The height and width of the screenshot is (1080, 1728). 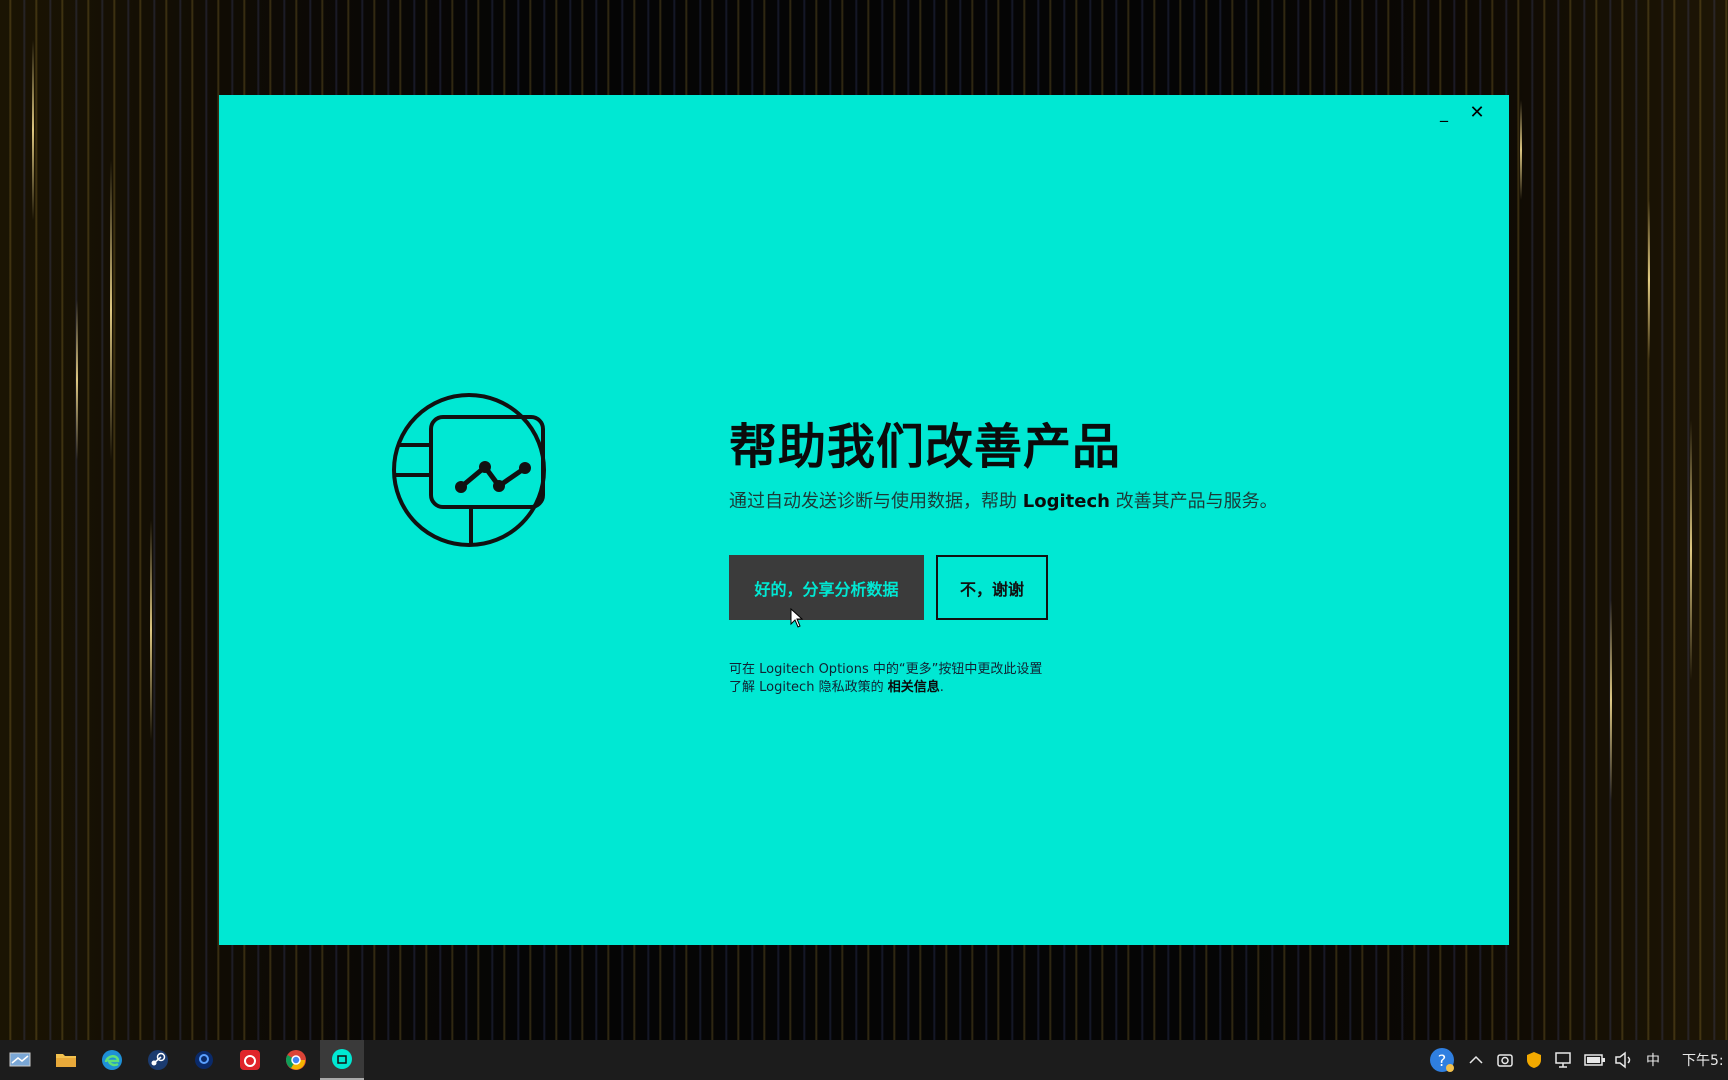 What do you see at coordinates (1477, 113) in the screenshot?
I see `close-button: ✕` at bounding box center [1477, 113].